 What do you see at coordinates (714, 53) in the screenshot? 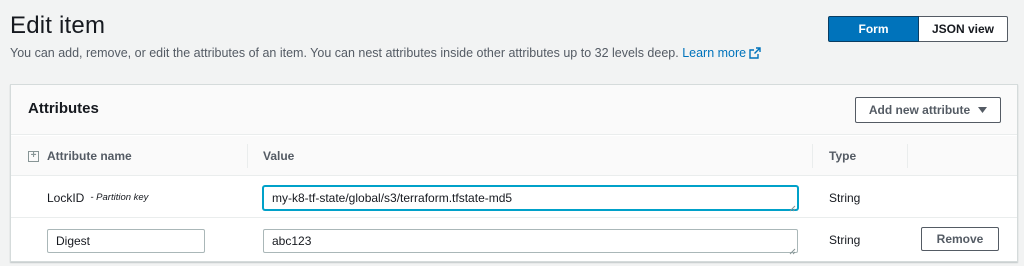
I see `learn-more-label: Learn more` at bounding box center [714, 53].